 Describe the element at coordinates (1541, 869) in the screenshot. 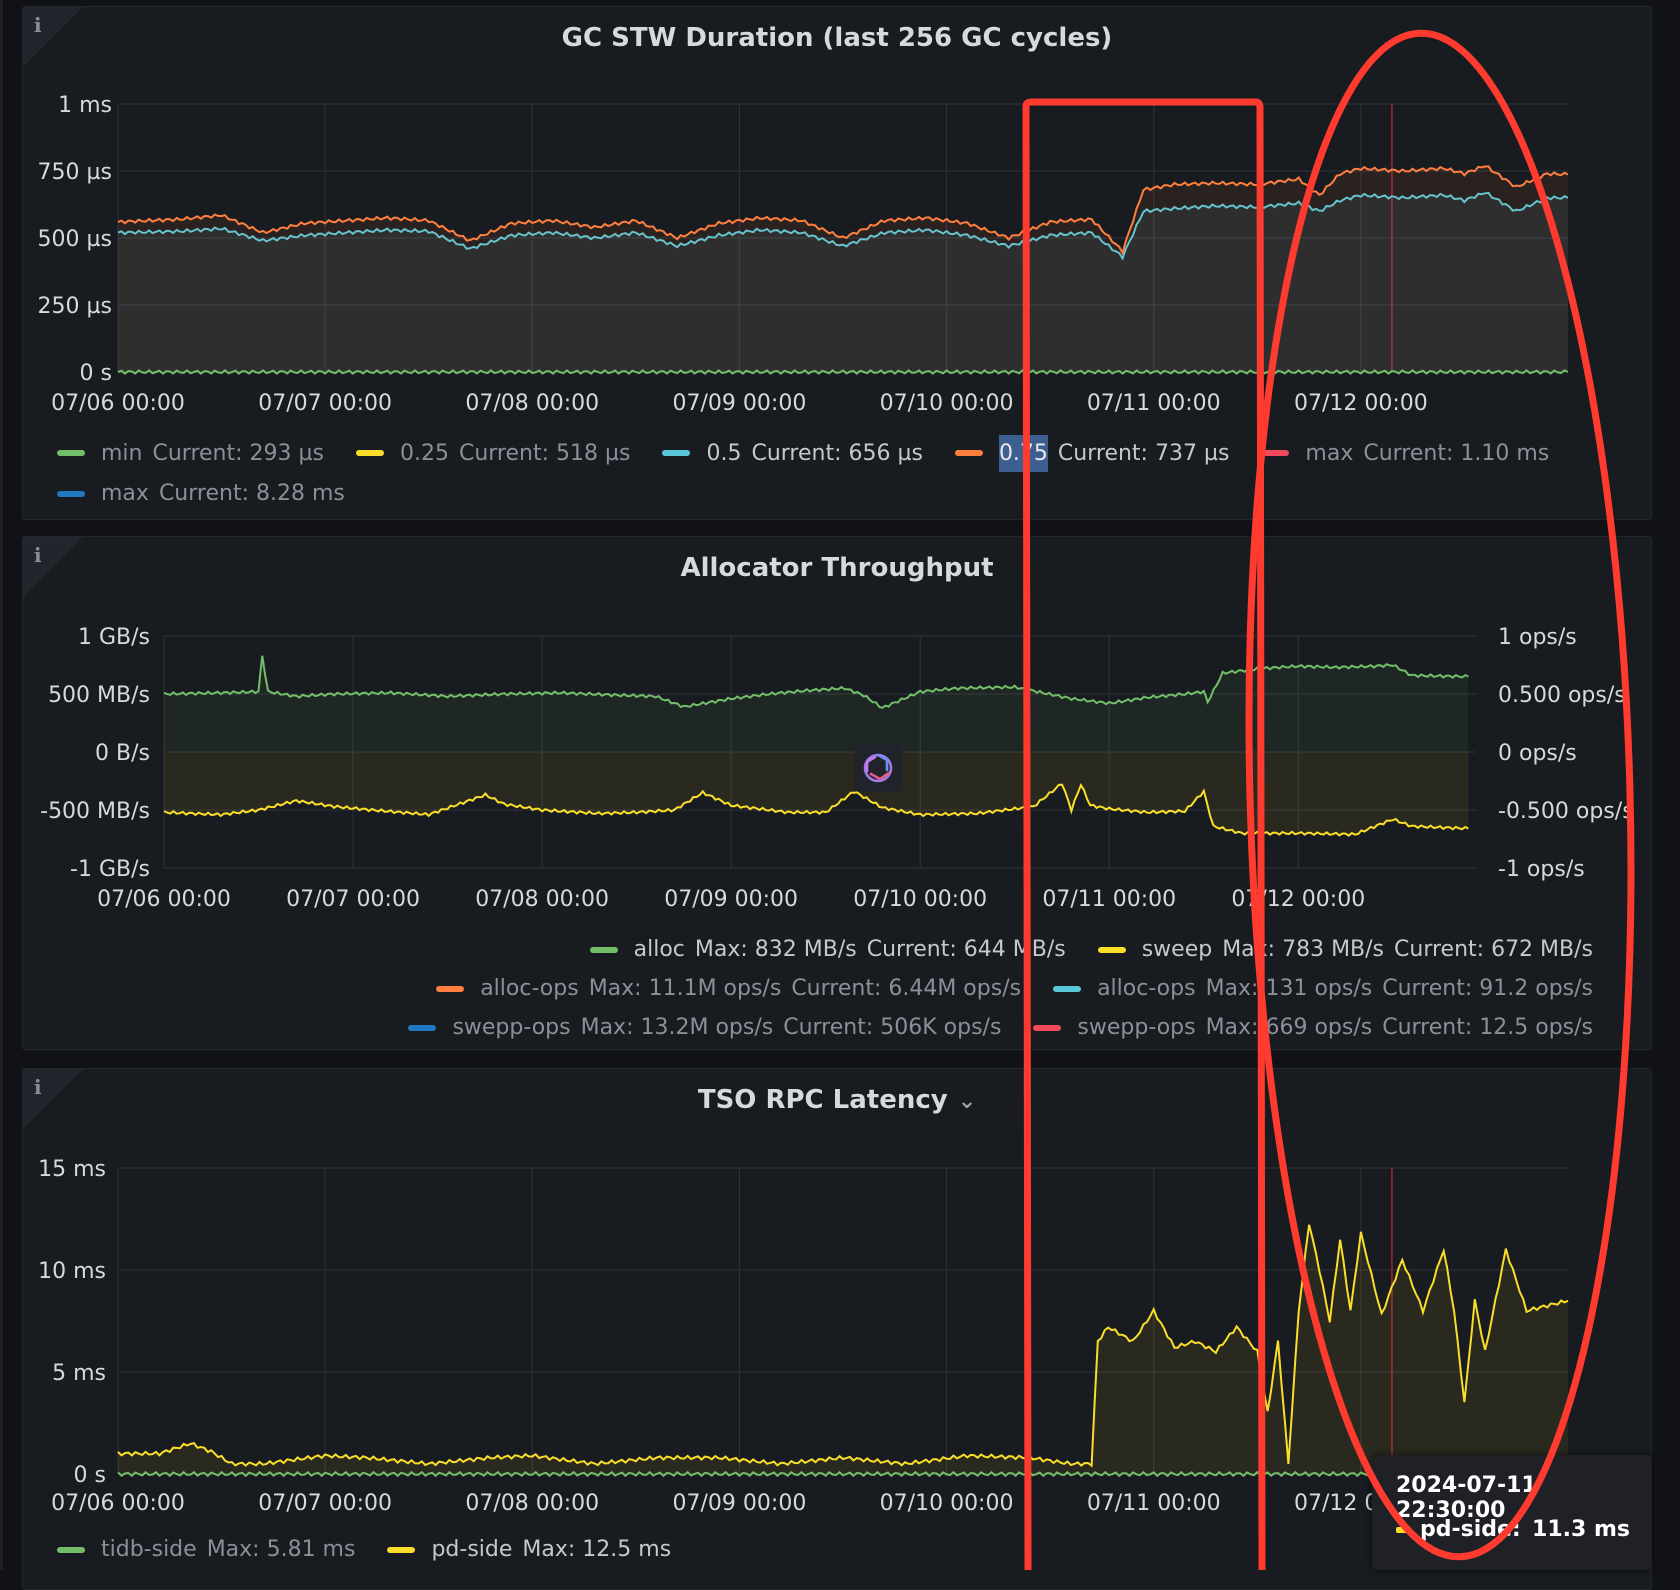

I see `y2-tick-label: -1 ops/s` at that location.